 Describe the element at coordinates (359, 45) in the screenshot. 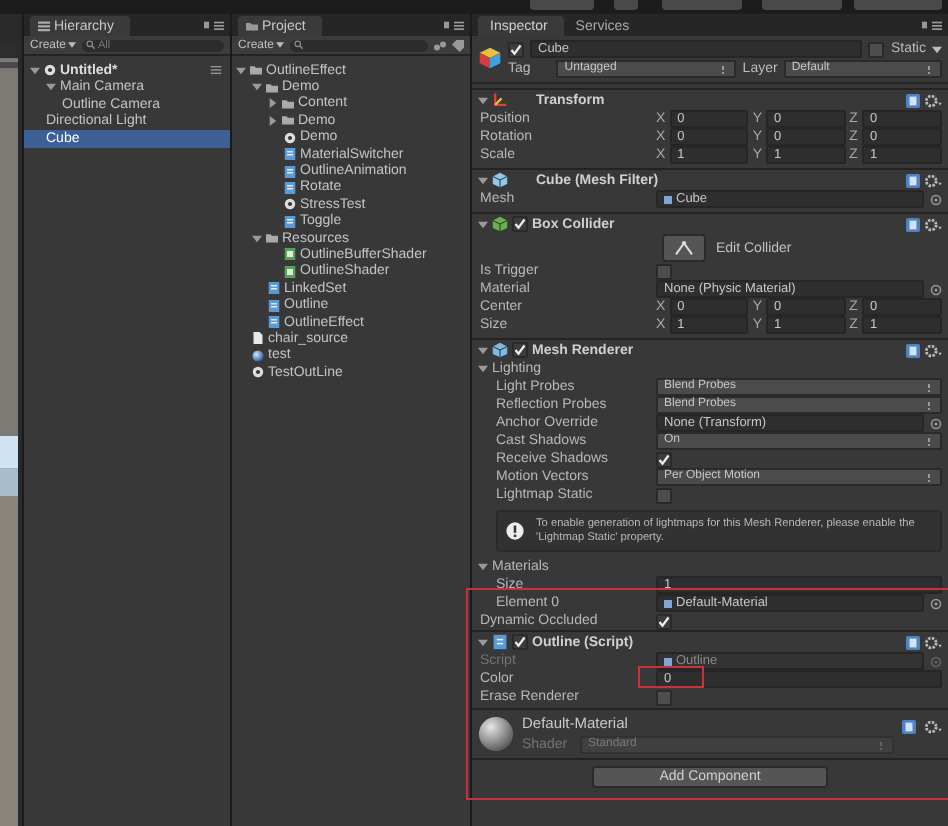

I see `search-field` at that location.